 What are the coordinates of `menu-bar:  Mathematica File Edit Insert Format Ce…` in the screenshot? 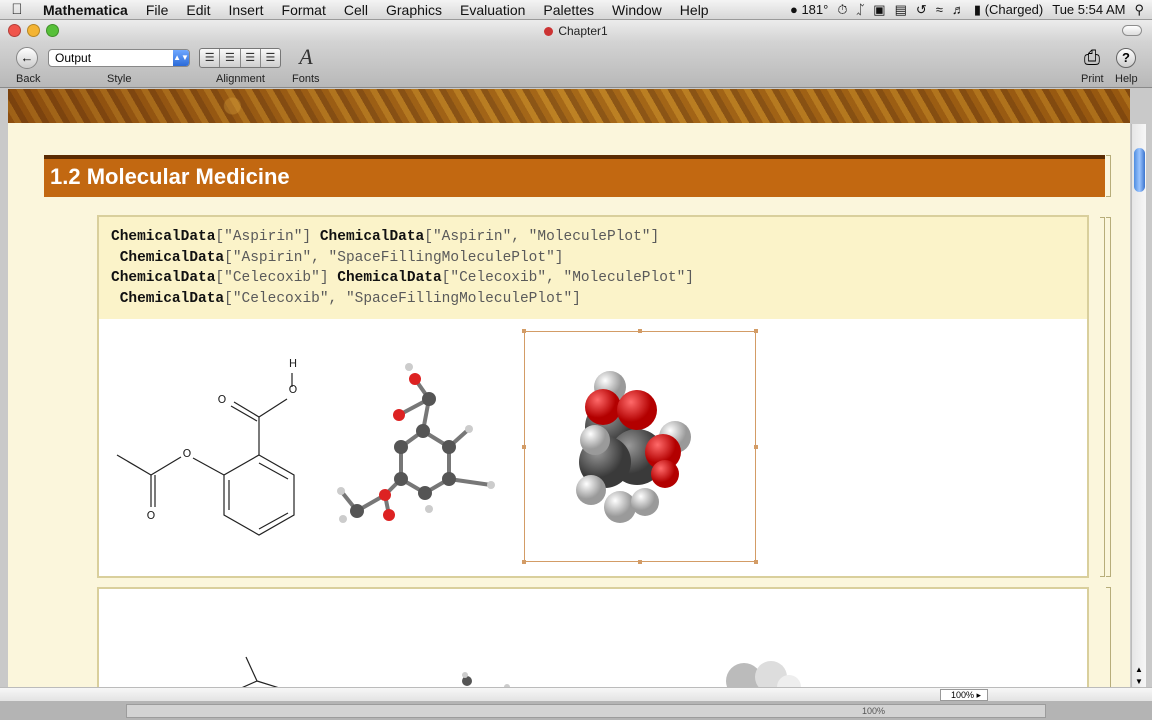 It's located at (576, 10).